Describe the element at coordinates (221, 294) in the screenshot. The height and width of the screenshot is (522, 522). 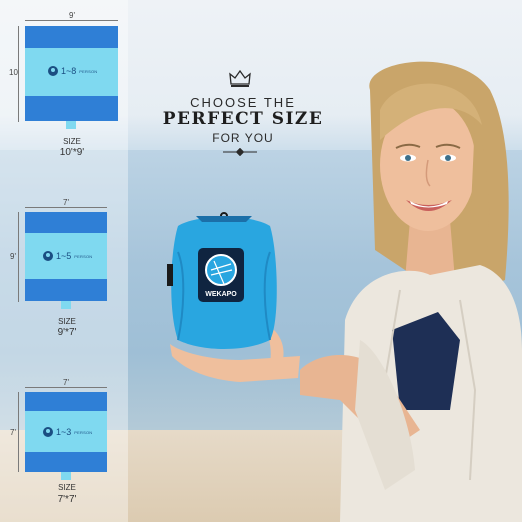
I see `brand-label: WEKAPO` at that location.